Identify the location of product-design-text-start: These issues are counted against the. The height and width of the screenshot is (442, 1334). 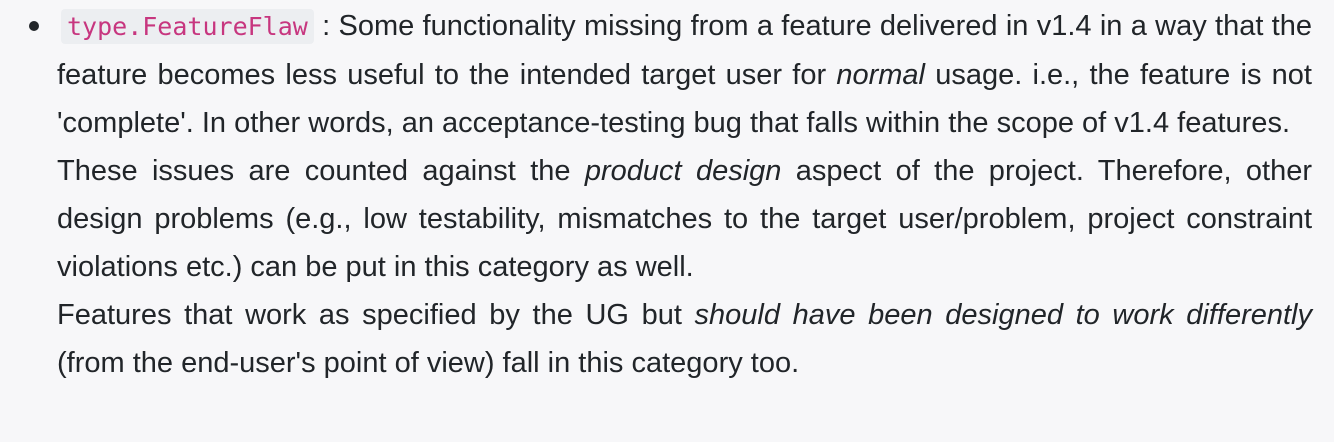
(321, 171).